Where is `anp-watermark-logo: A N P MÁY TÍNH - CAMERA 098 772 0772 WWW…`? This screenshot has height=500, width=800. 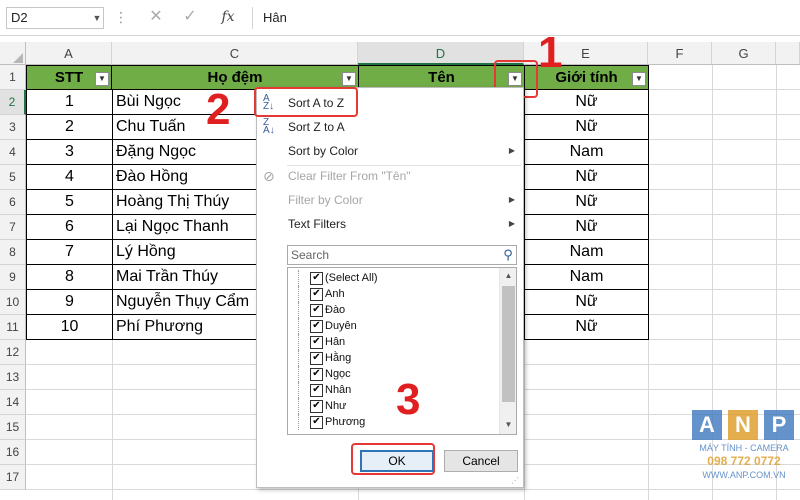 anp-watermark-logo: A N P MÁY TÍNH - CAMERA 098 772 0772 WWW… is located at coordinates (744, 455).